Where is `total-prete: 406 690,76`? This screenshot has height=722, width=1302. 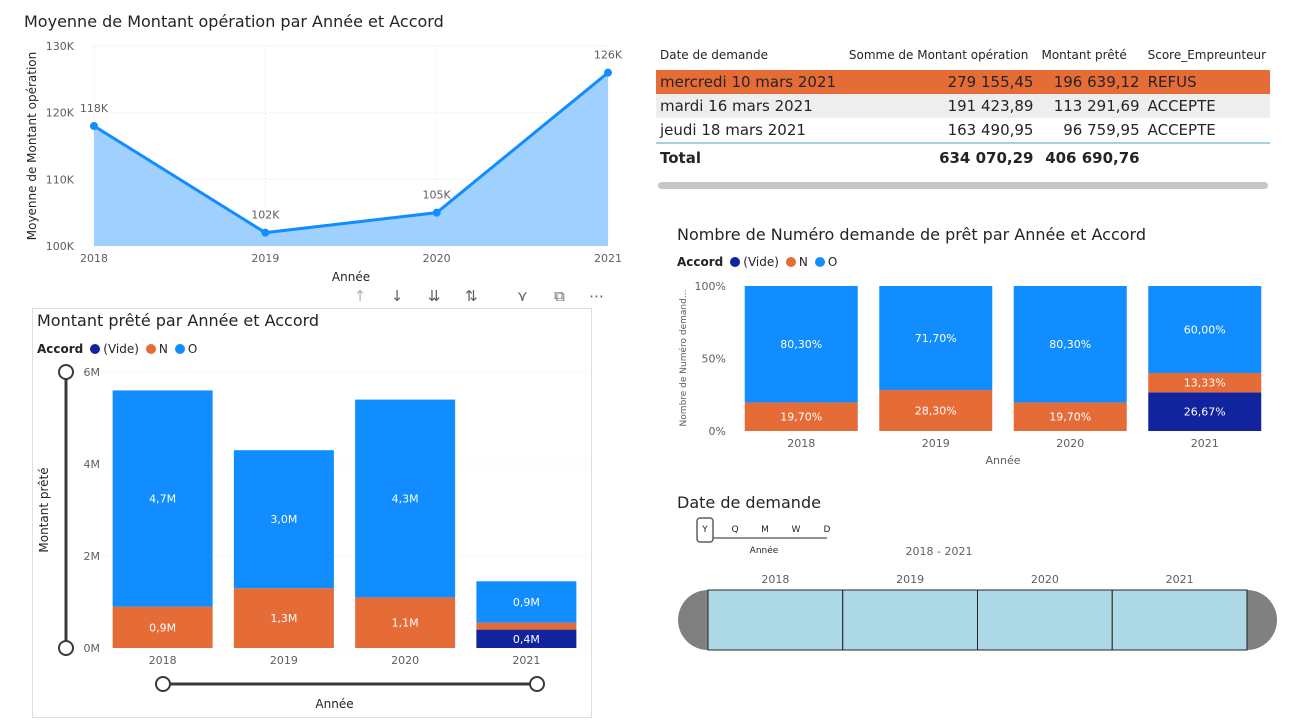
total-prete: 406 690,76 is located at coordinates (1092, 158).